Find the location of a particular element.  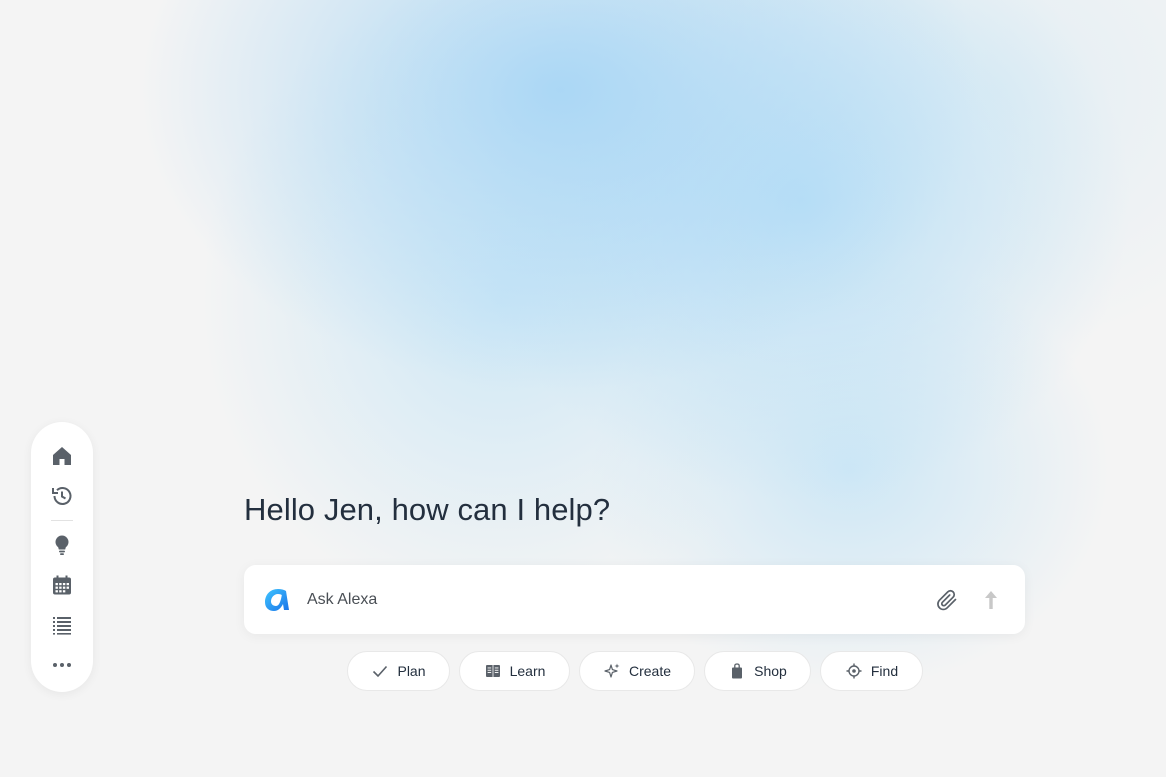

book-icon is located at coordinates (492, 671).